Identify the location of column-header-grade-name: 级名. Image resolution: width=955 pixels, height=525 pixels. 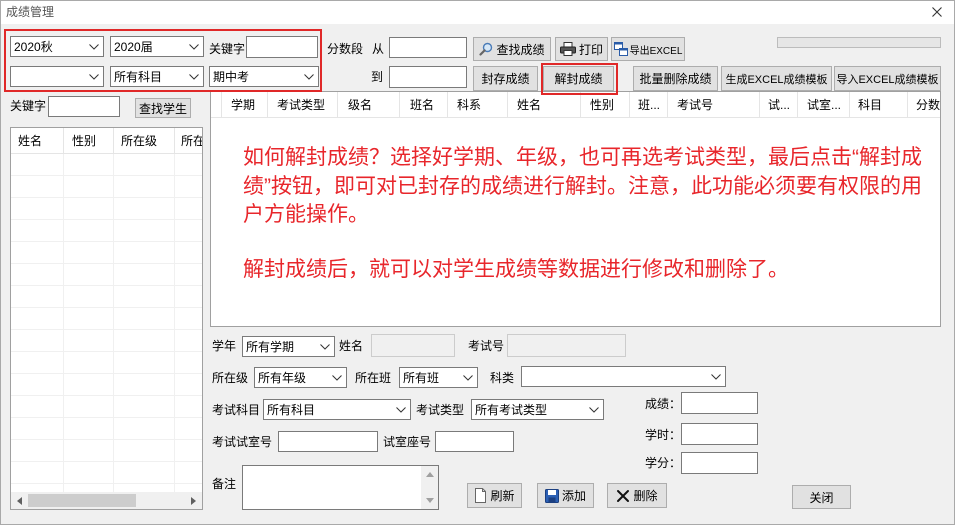
(369, 105).